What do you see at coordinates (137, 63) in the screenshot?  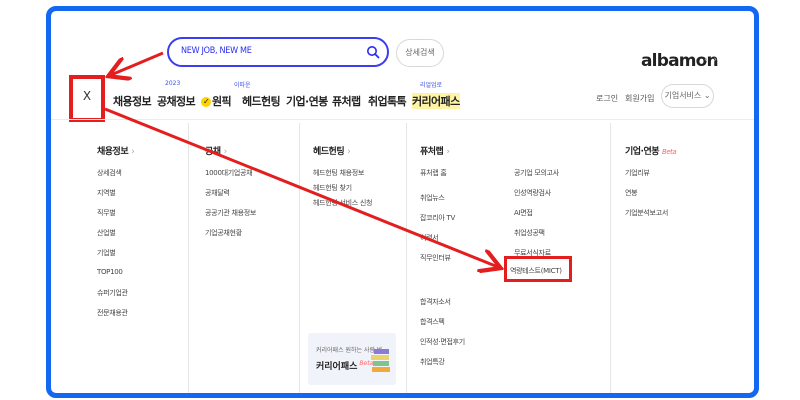 I see `arrow-to-close` at bounding box center [137, 63].